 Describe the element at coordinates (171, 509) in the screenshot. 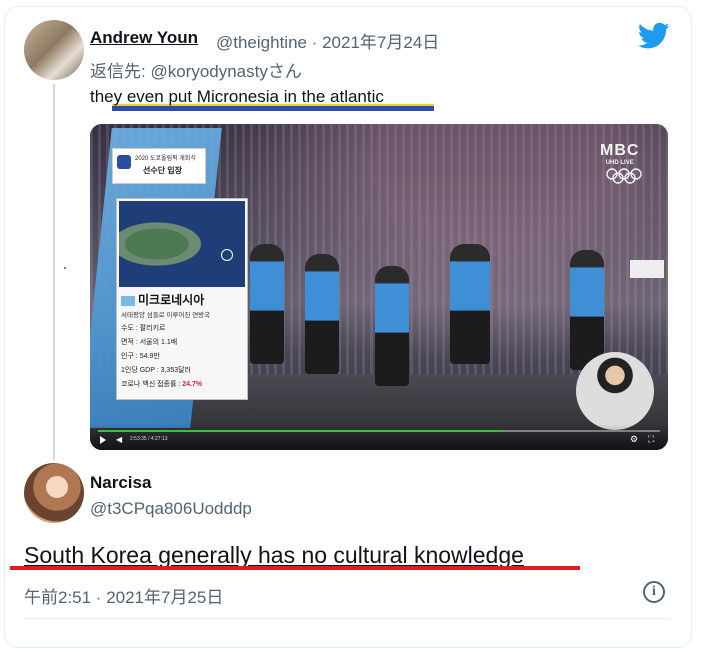

I see `author-handle: @t3CPqa806Uodddp` at that location.